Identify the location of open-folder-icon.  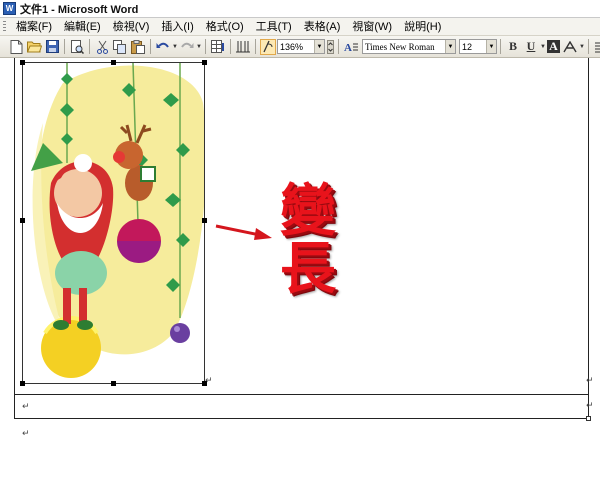
(34, 47).